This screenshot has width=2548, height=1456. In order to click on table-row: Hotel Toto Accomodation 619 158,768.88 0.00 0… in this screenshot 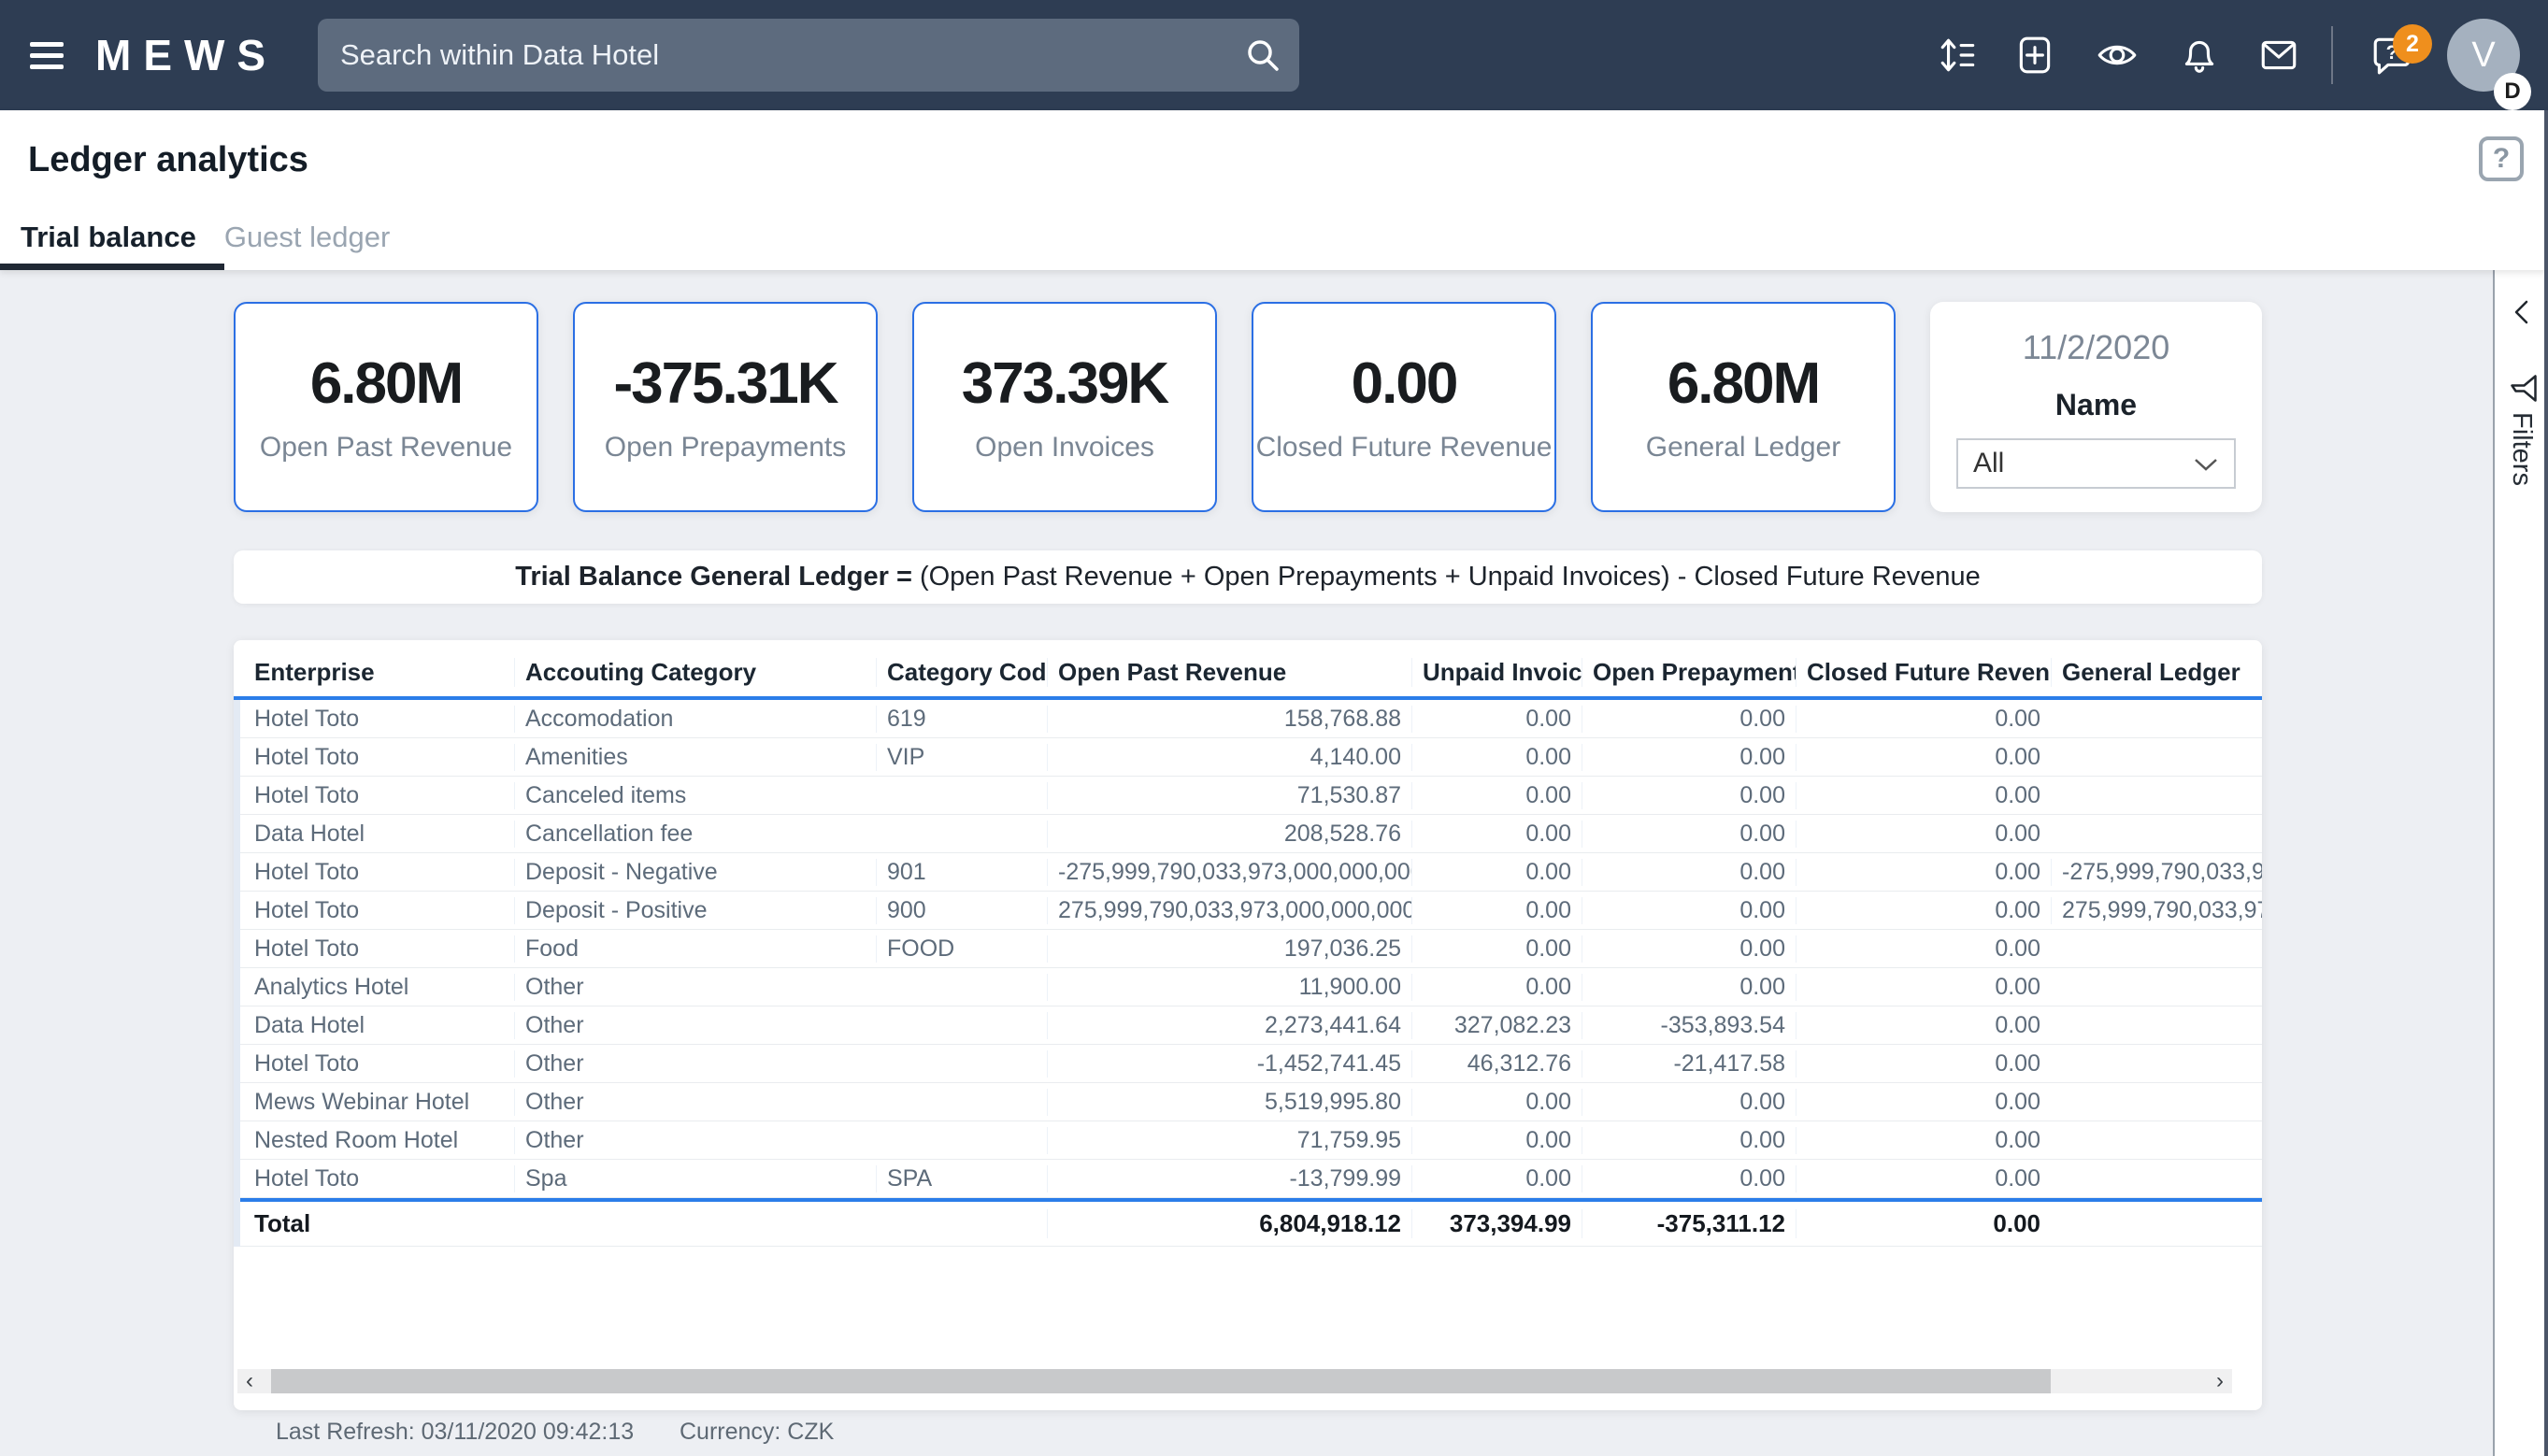, I will do `click(1248, 719)`.